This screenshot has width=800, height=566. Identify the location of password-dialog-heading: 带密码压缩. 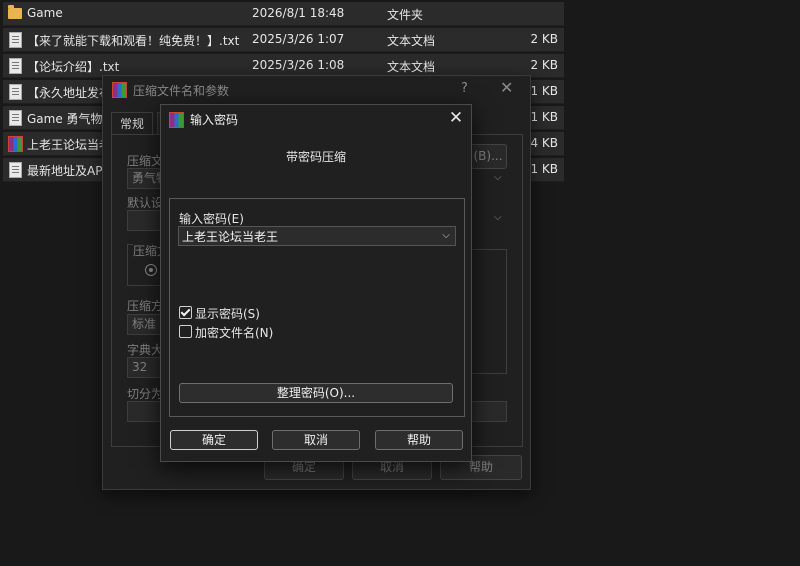
(315, 157).